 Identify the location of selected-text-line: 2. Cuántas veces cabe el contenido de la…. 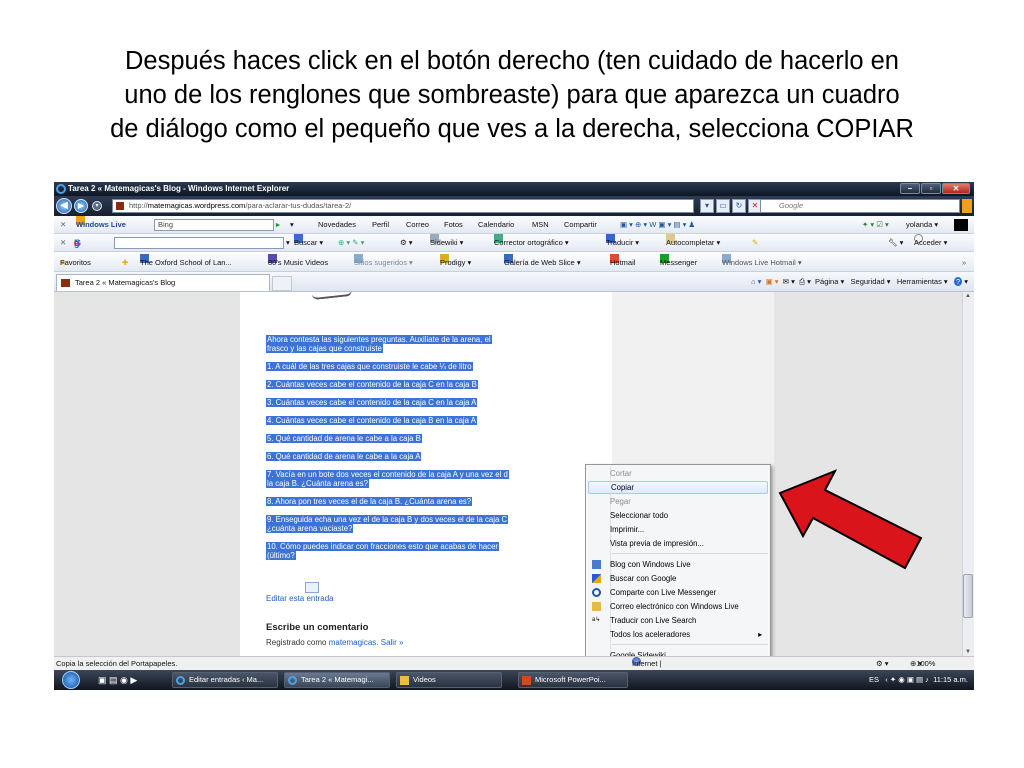
(372, 384).